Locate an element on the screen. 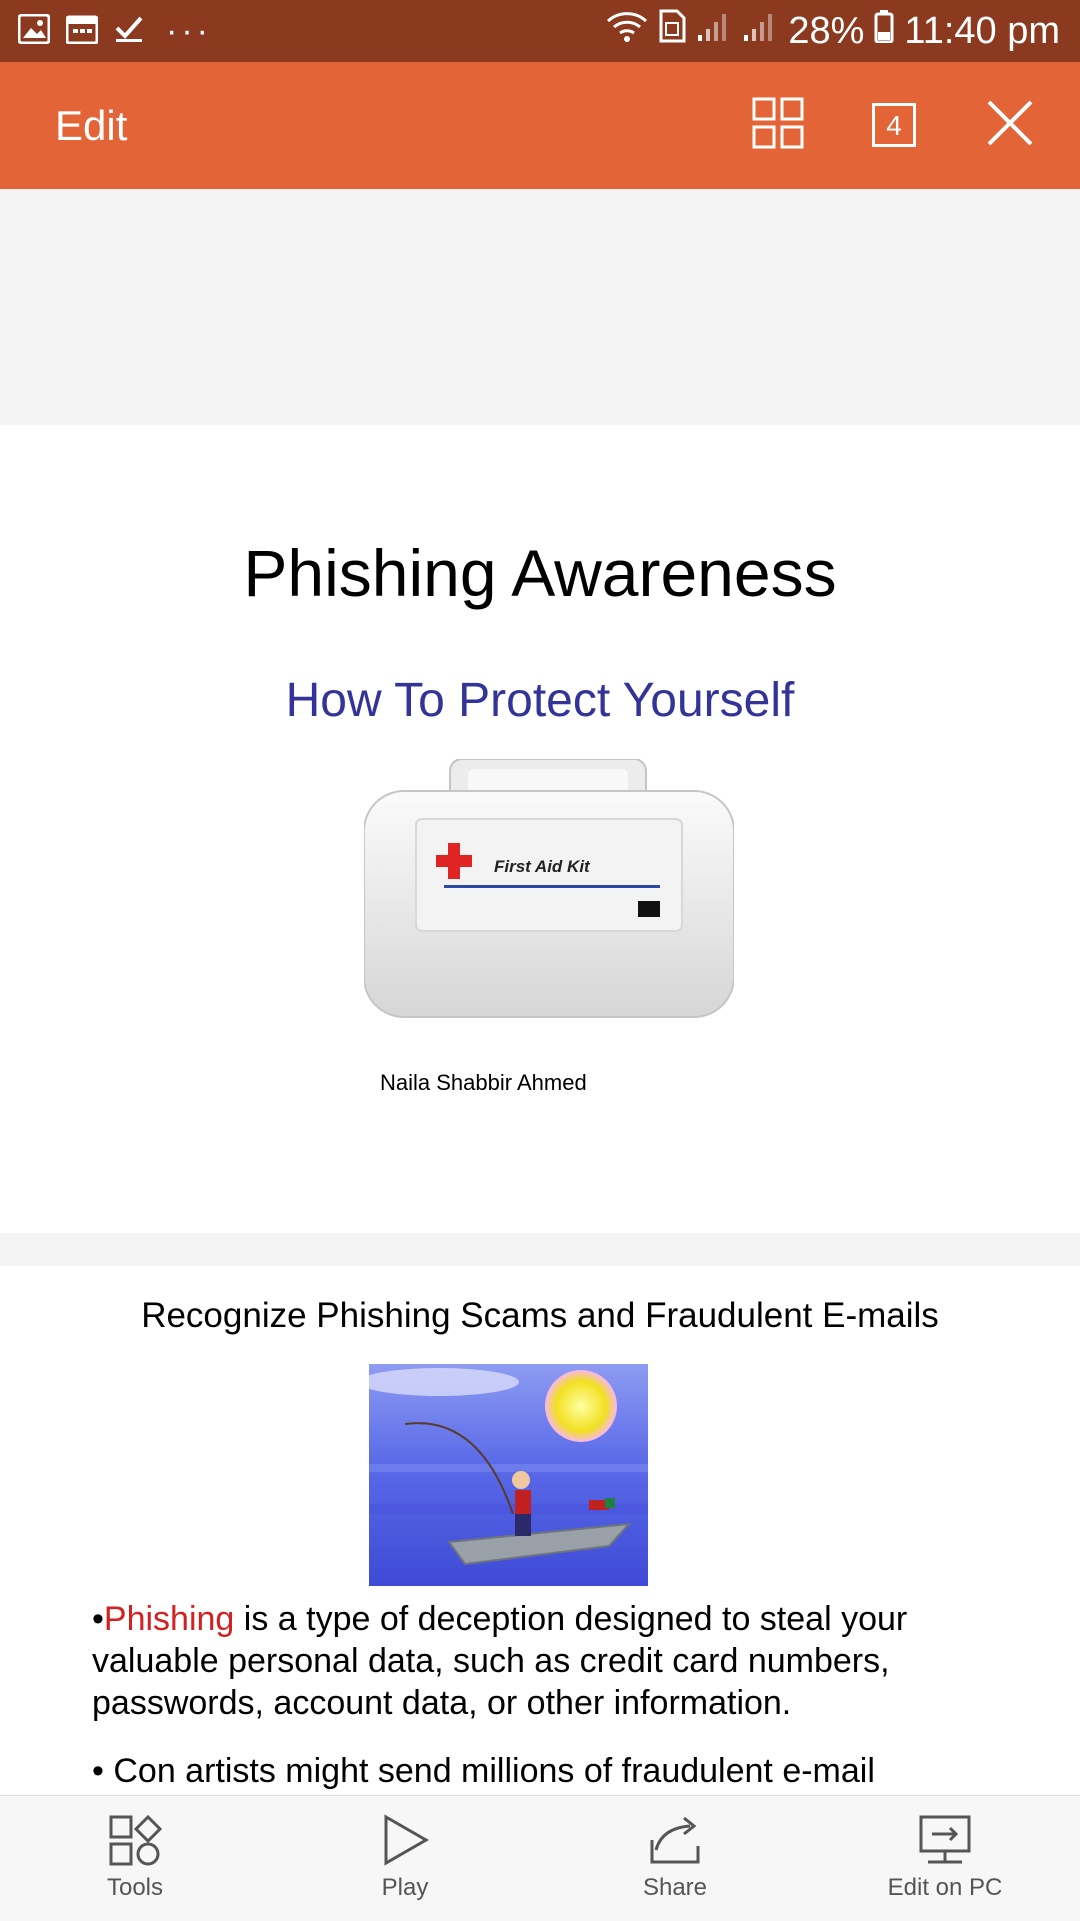 This screenshot has height=1921, width=1080. keyword-phishing: Phishing is located at coordinates (169, 1619).